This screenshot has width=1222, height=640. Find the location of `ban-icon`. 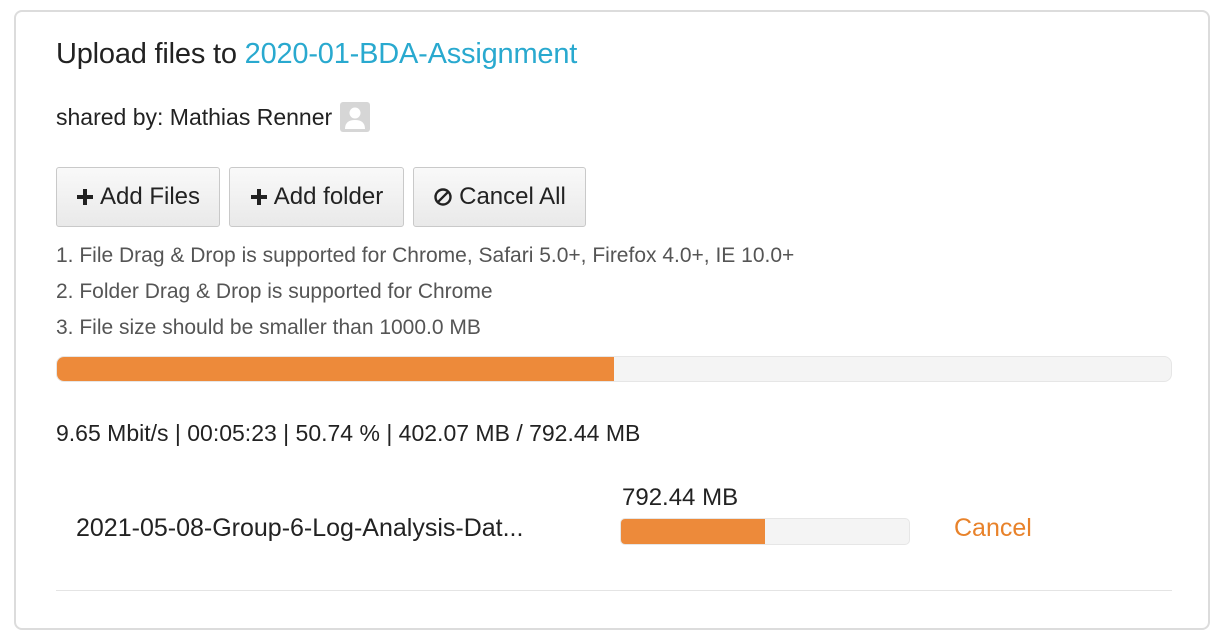

ban-icon is located at coordinates (443, 197).